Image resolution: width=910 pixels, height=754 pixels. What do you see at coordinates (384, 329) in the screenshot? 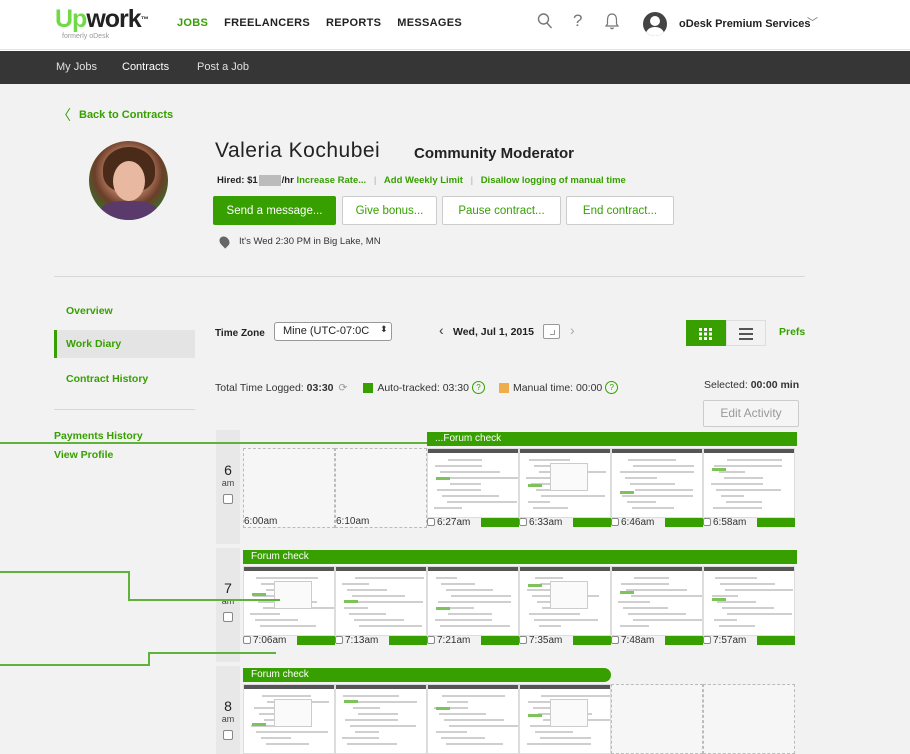
I see `select-arrows-icon: ⬍` at bounding box center [384, 329].